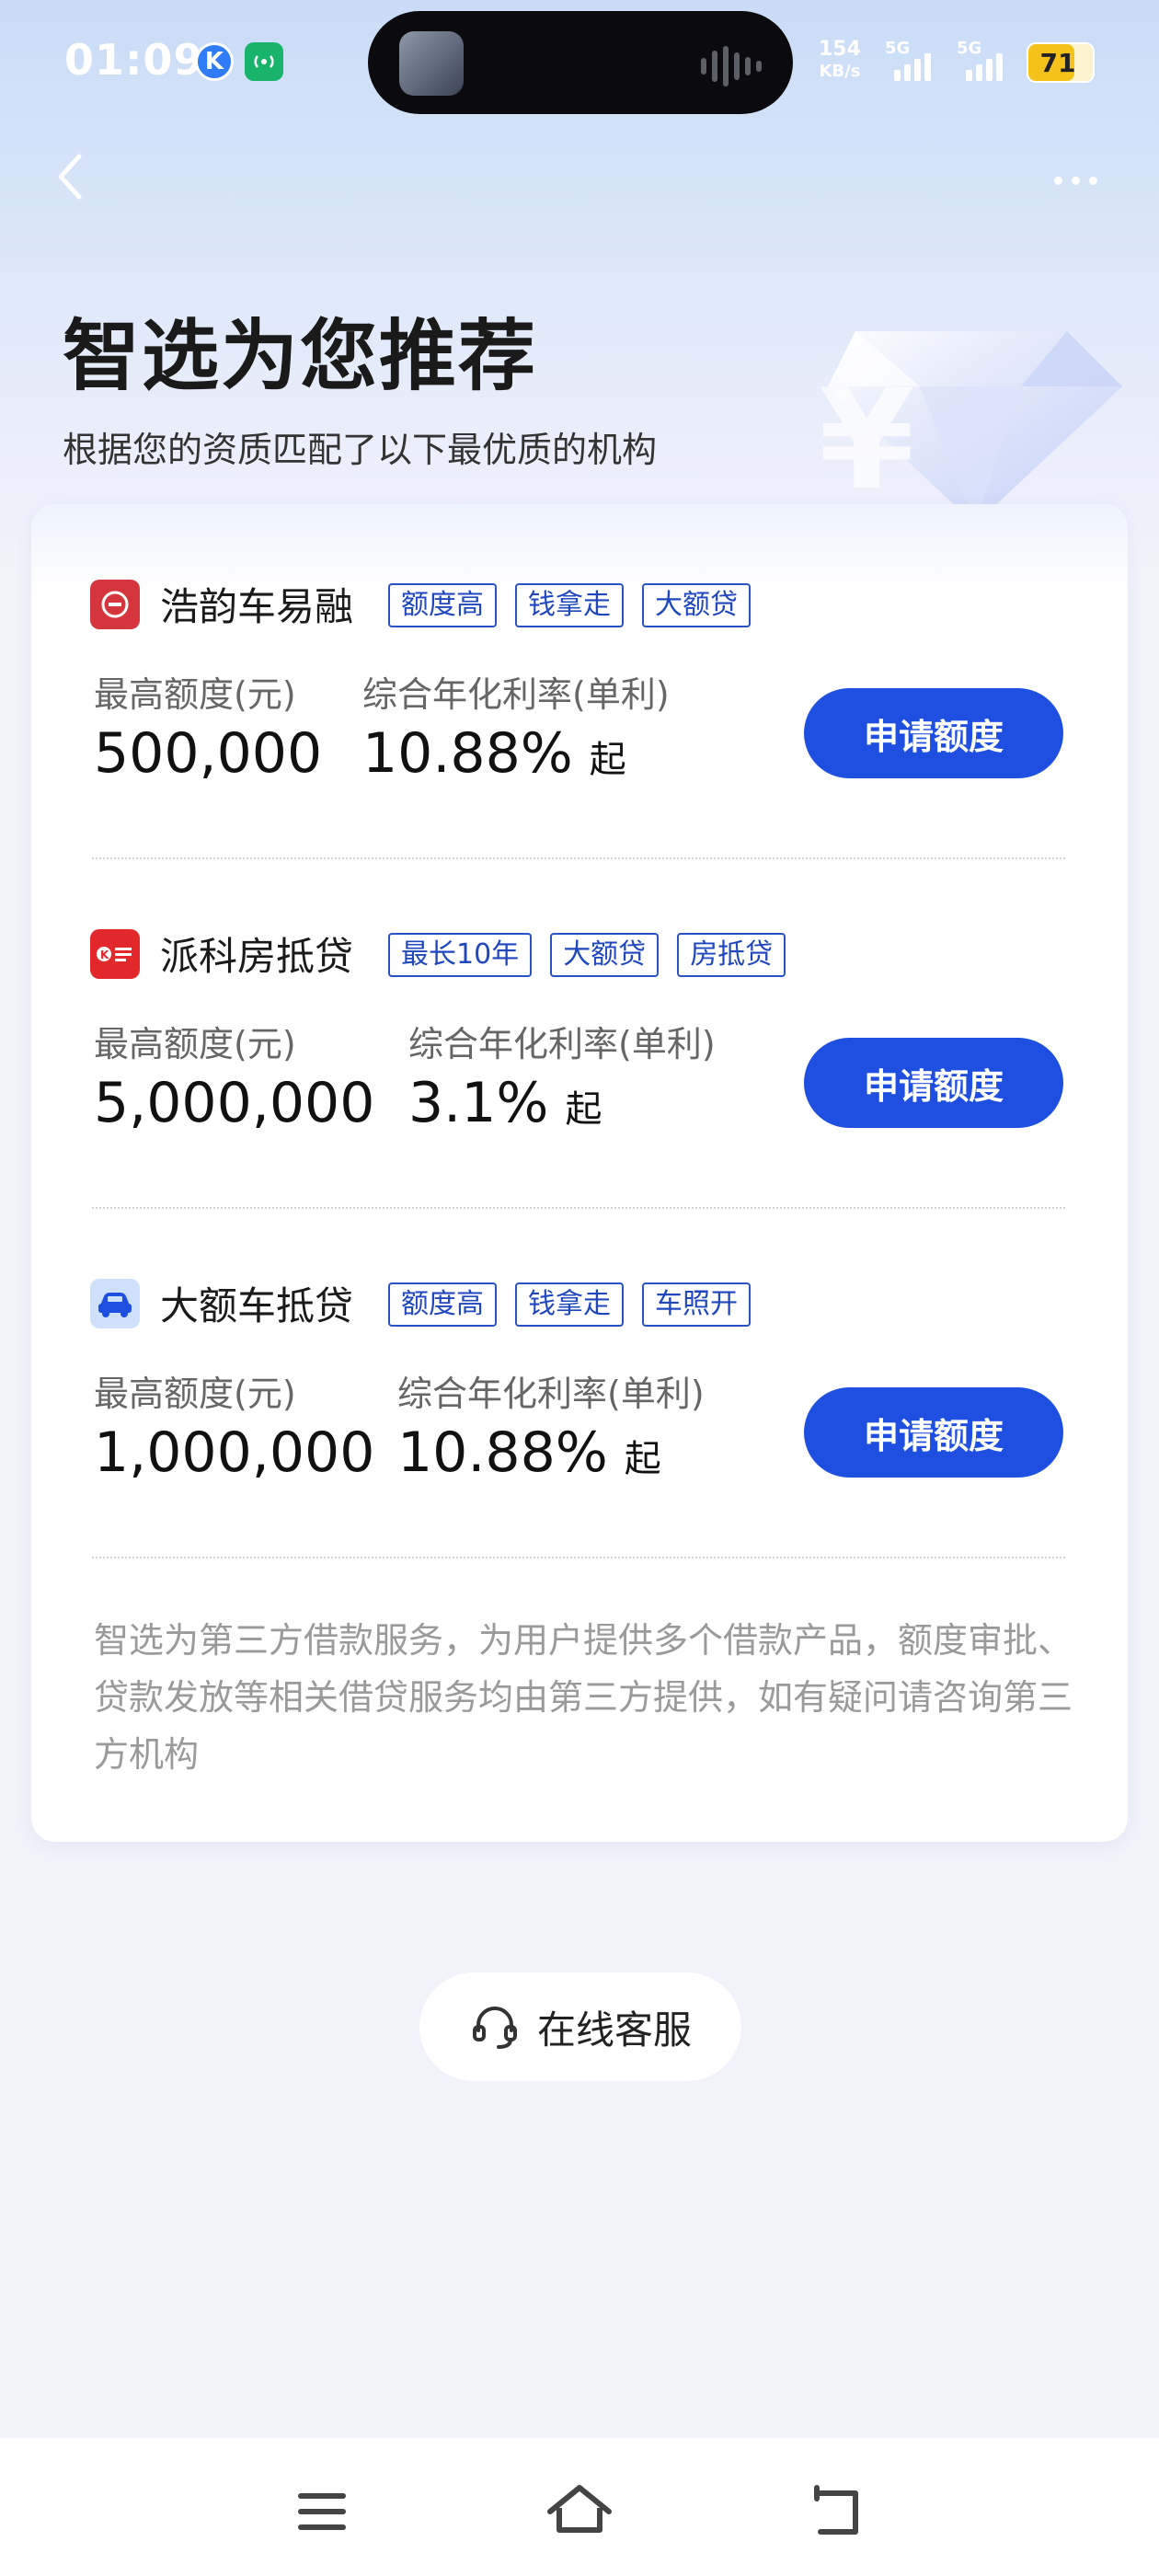  I want to click on page-subtitle: 根据您的资质匹配了以下最优质的机构, so click(360, 450).